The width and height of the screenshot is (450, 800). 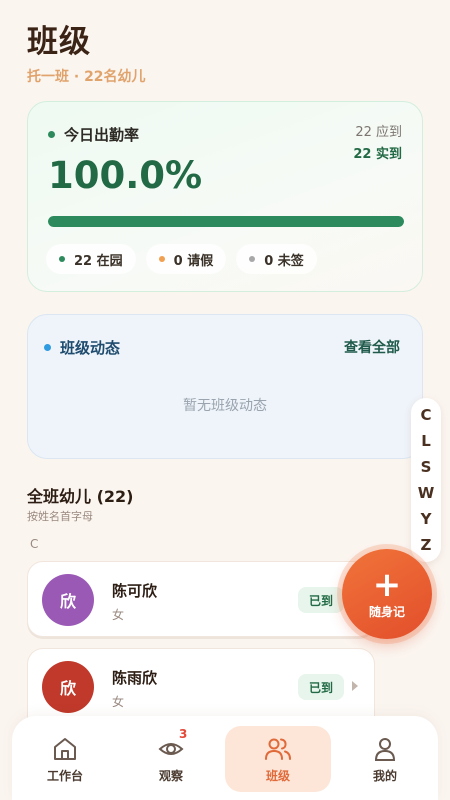 I want to click on attendance-progress-fill, so click(x=226, y=221).